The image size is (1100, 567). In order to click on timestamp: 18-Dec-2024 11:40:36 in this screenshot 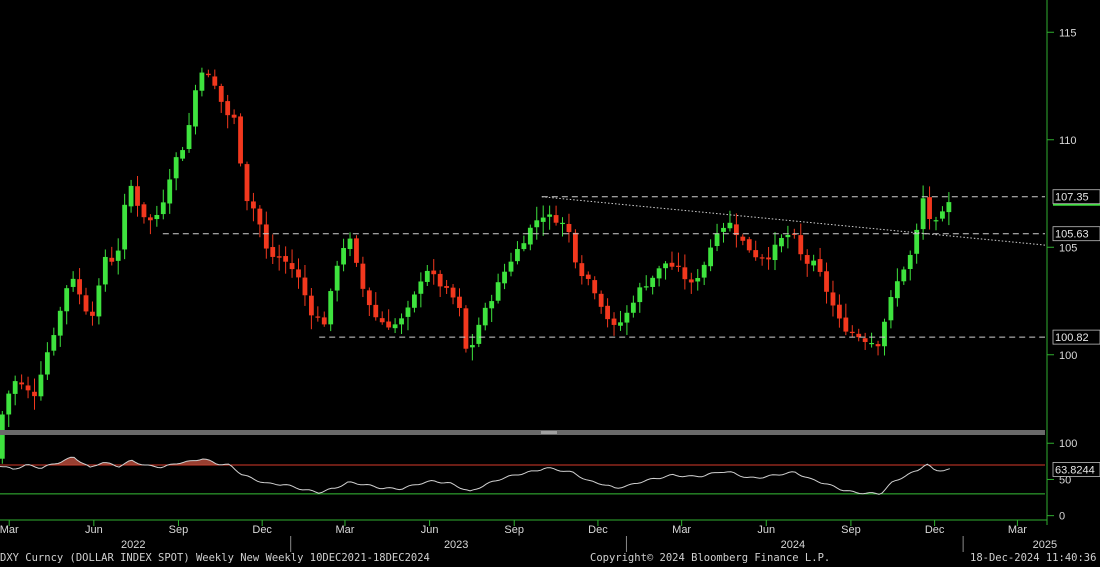, I will do `click(1033, 558)`.